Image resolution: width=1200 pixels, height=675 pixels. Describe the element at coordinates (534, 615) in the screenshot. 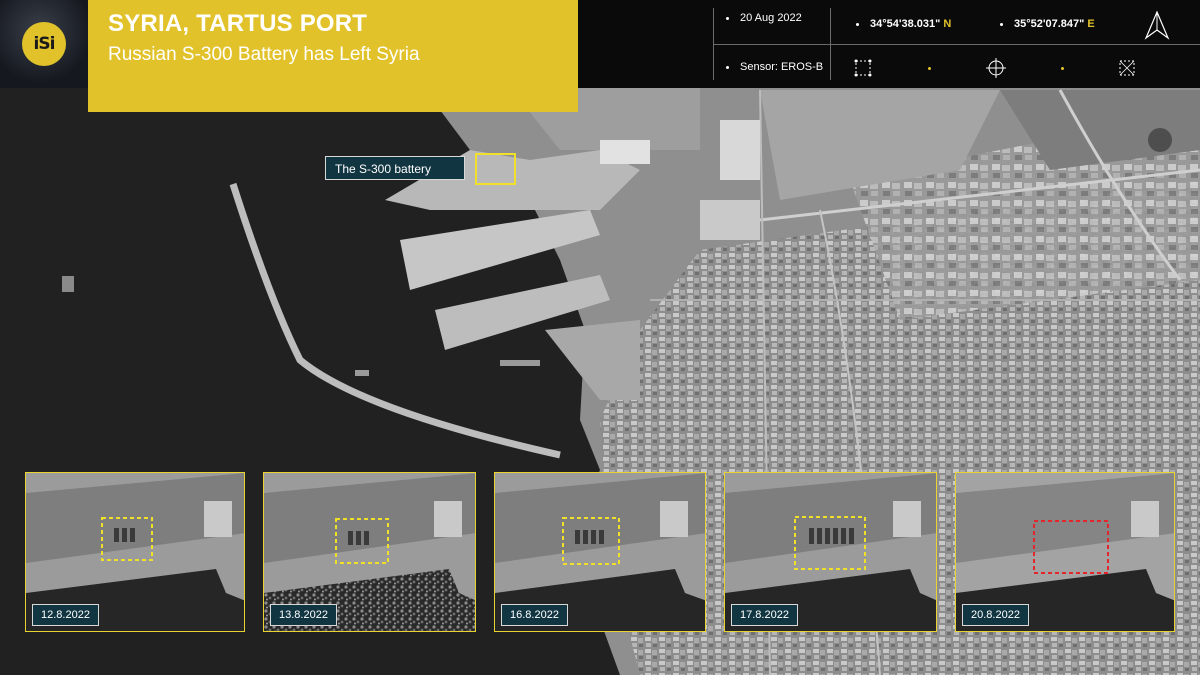

I see `inset-date-label: 16.8.2022` at that location.